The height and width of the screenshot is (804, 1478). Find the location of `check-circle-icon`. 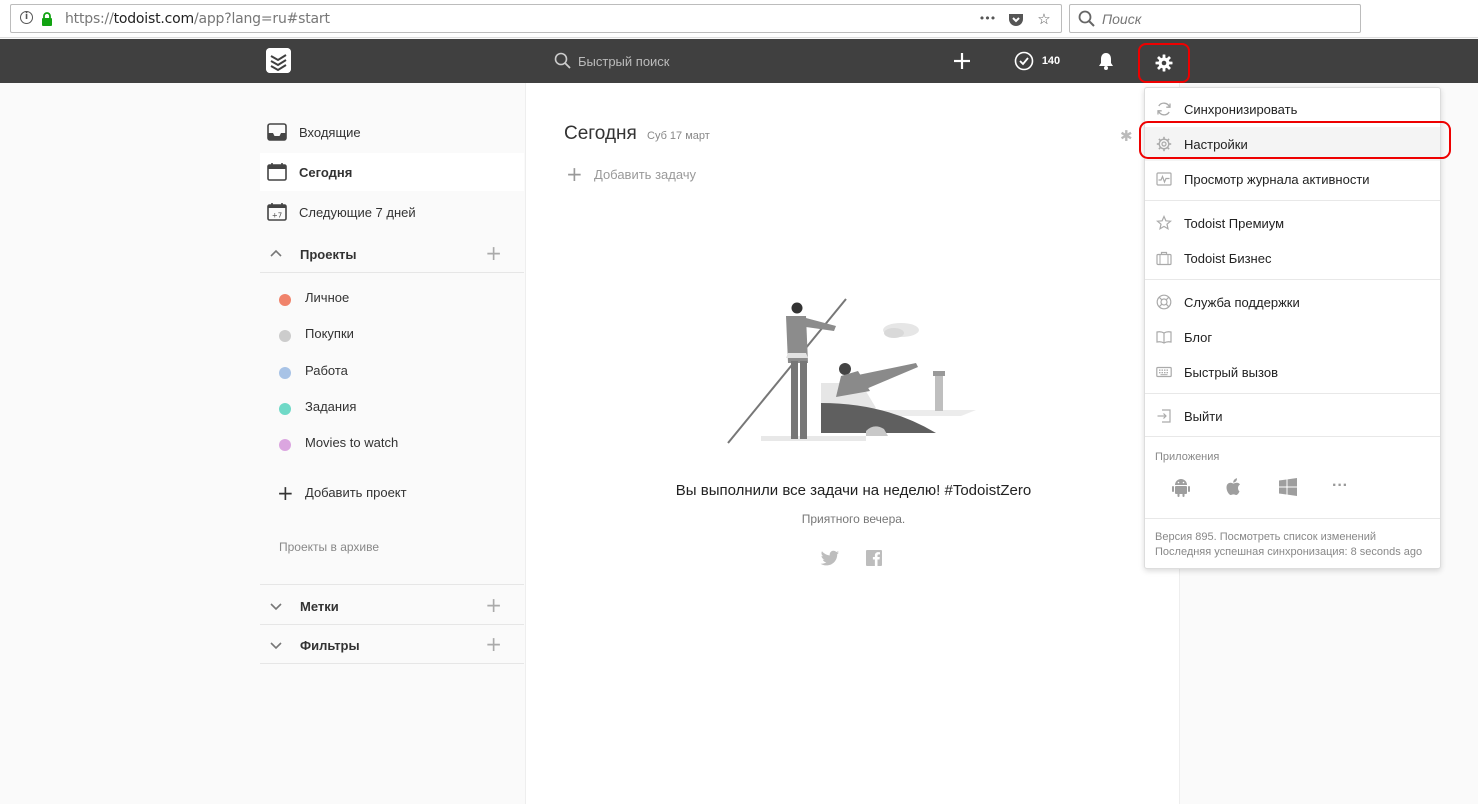

check-circle-icon is located at coordinates (1024, 61).